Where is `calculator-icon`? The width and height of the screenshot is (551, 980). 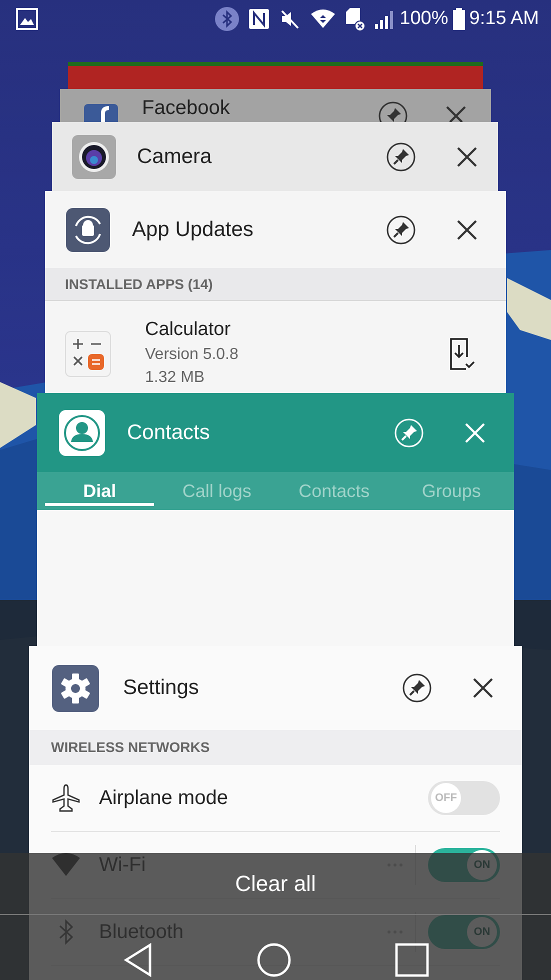
calculator-icon is located at coordinates (88, 354).